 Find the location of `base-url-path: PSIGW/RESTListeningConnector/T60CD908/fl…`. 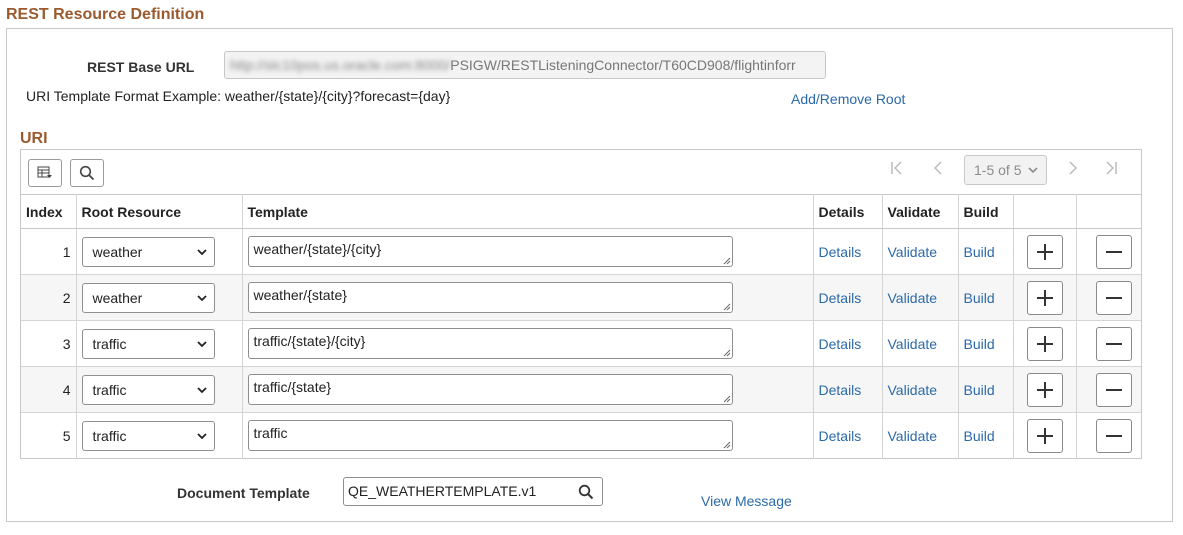

base-url-path: PSIGW/RESTListeningConnector/T60CD908/fl… is located at coordinates (623, 65).